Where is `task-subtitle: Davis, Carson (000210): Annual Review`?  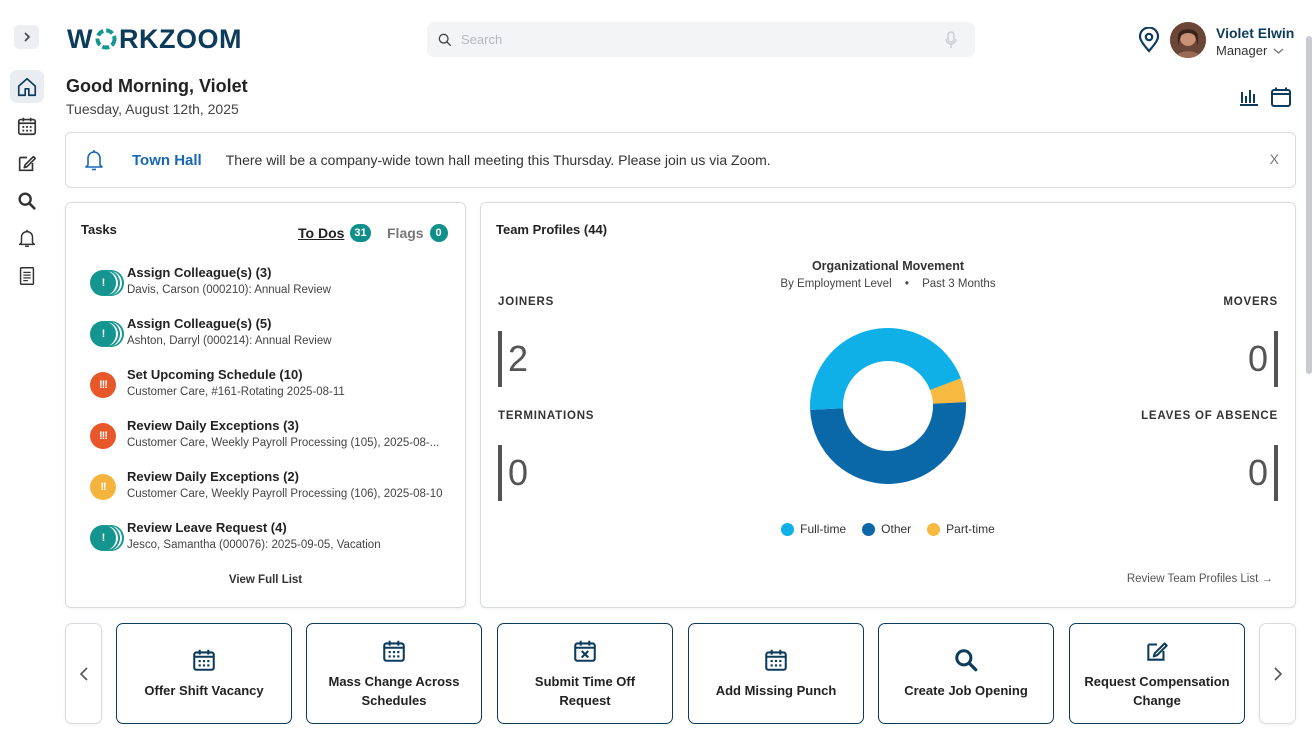
task-subtitle: Davis, Carson (000210): Annual Review is located at coordinates (229, 290).